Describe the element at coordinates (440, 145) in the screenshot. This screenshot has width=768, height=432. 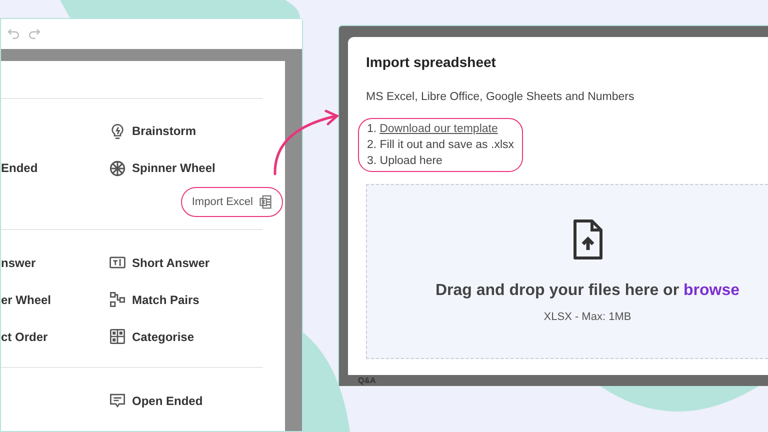
I see `instruction-step: 2. Fill it out and save as .xlsx` at that location.